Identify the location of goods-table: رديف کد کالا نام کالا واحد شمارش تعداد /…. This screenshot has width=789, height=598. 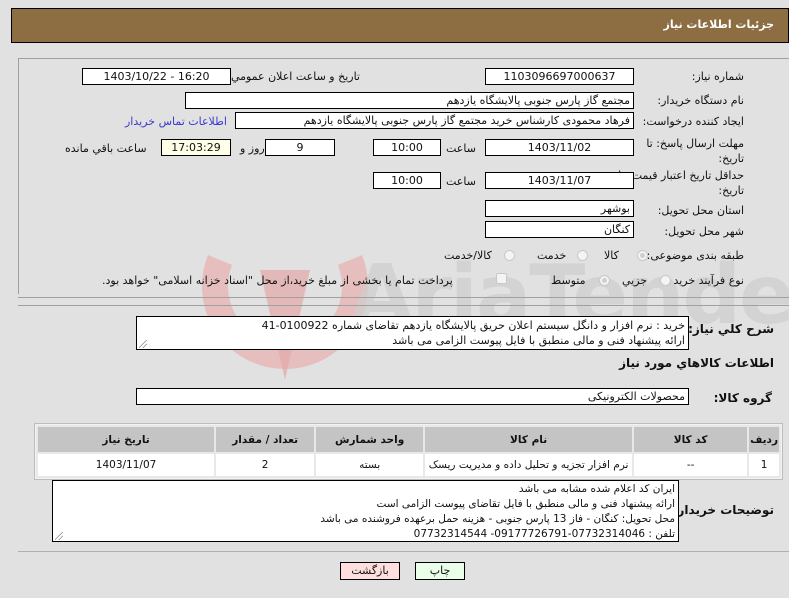
(408, 451).